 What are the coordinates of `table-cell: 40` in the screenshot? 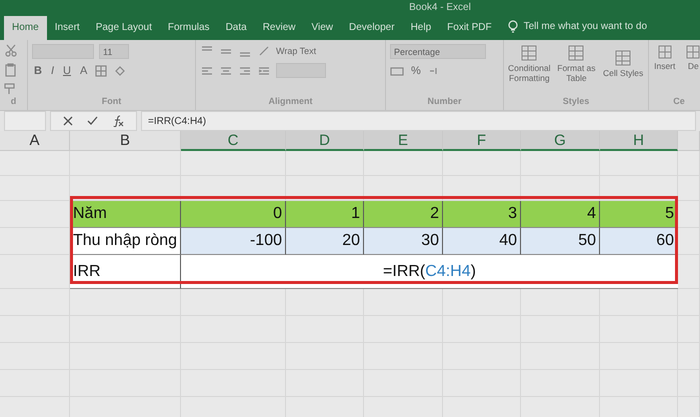 It's located at (482, 241).